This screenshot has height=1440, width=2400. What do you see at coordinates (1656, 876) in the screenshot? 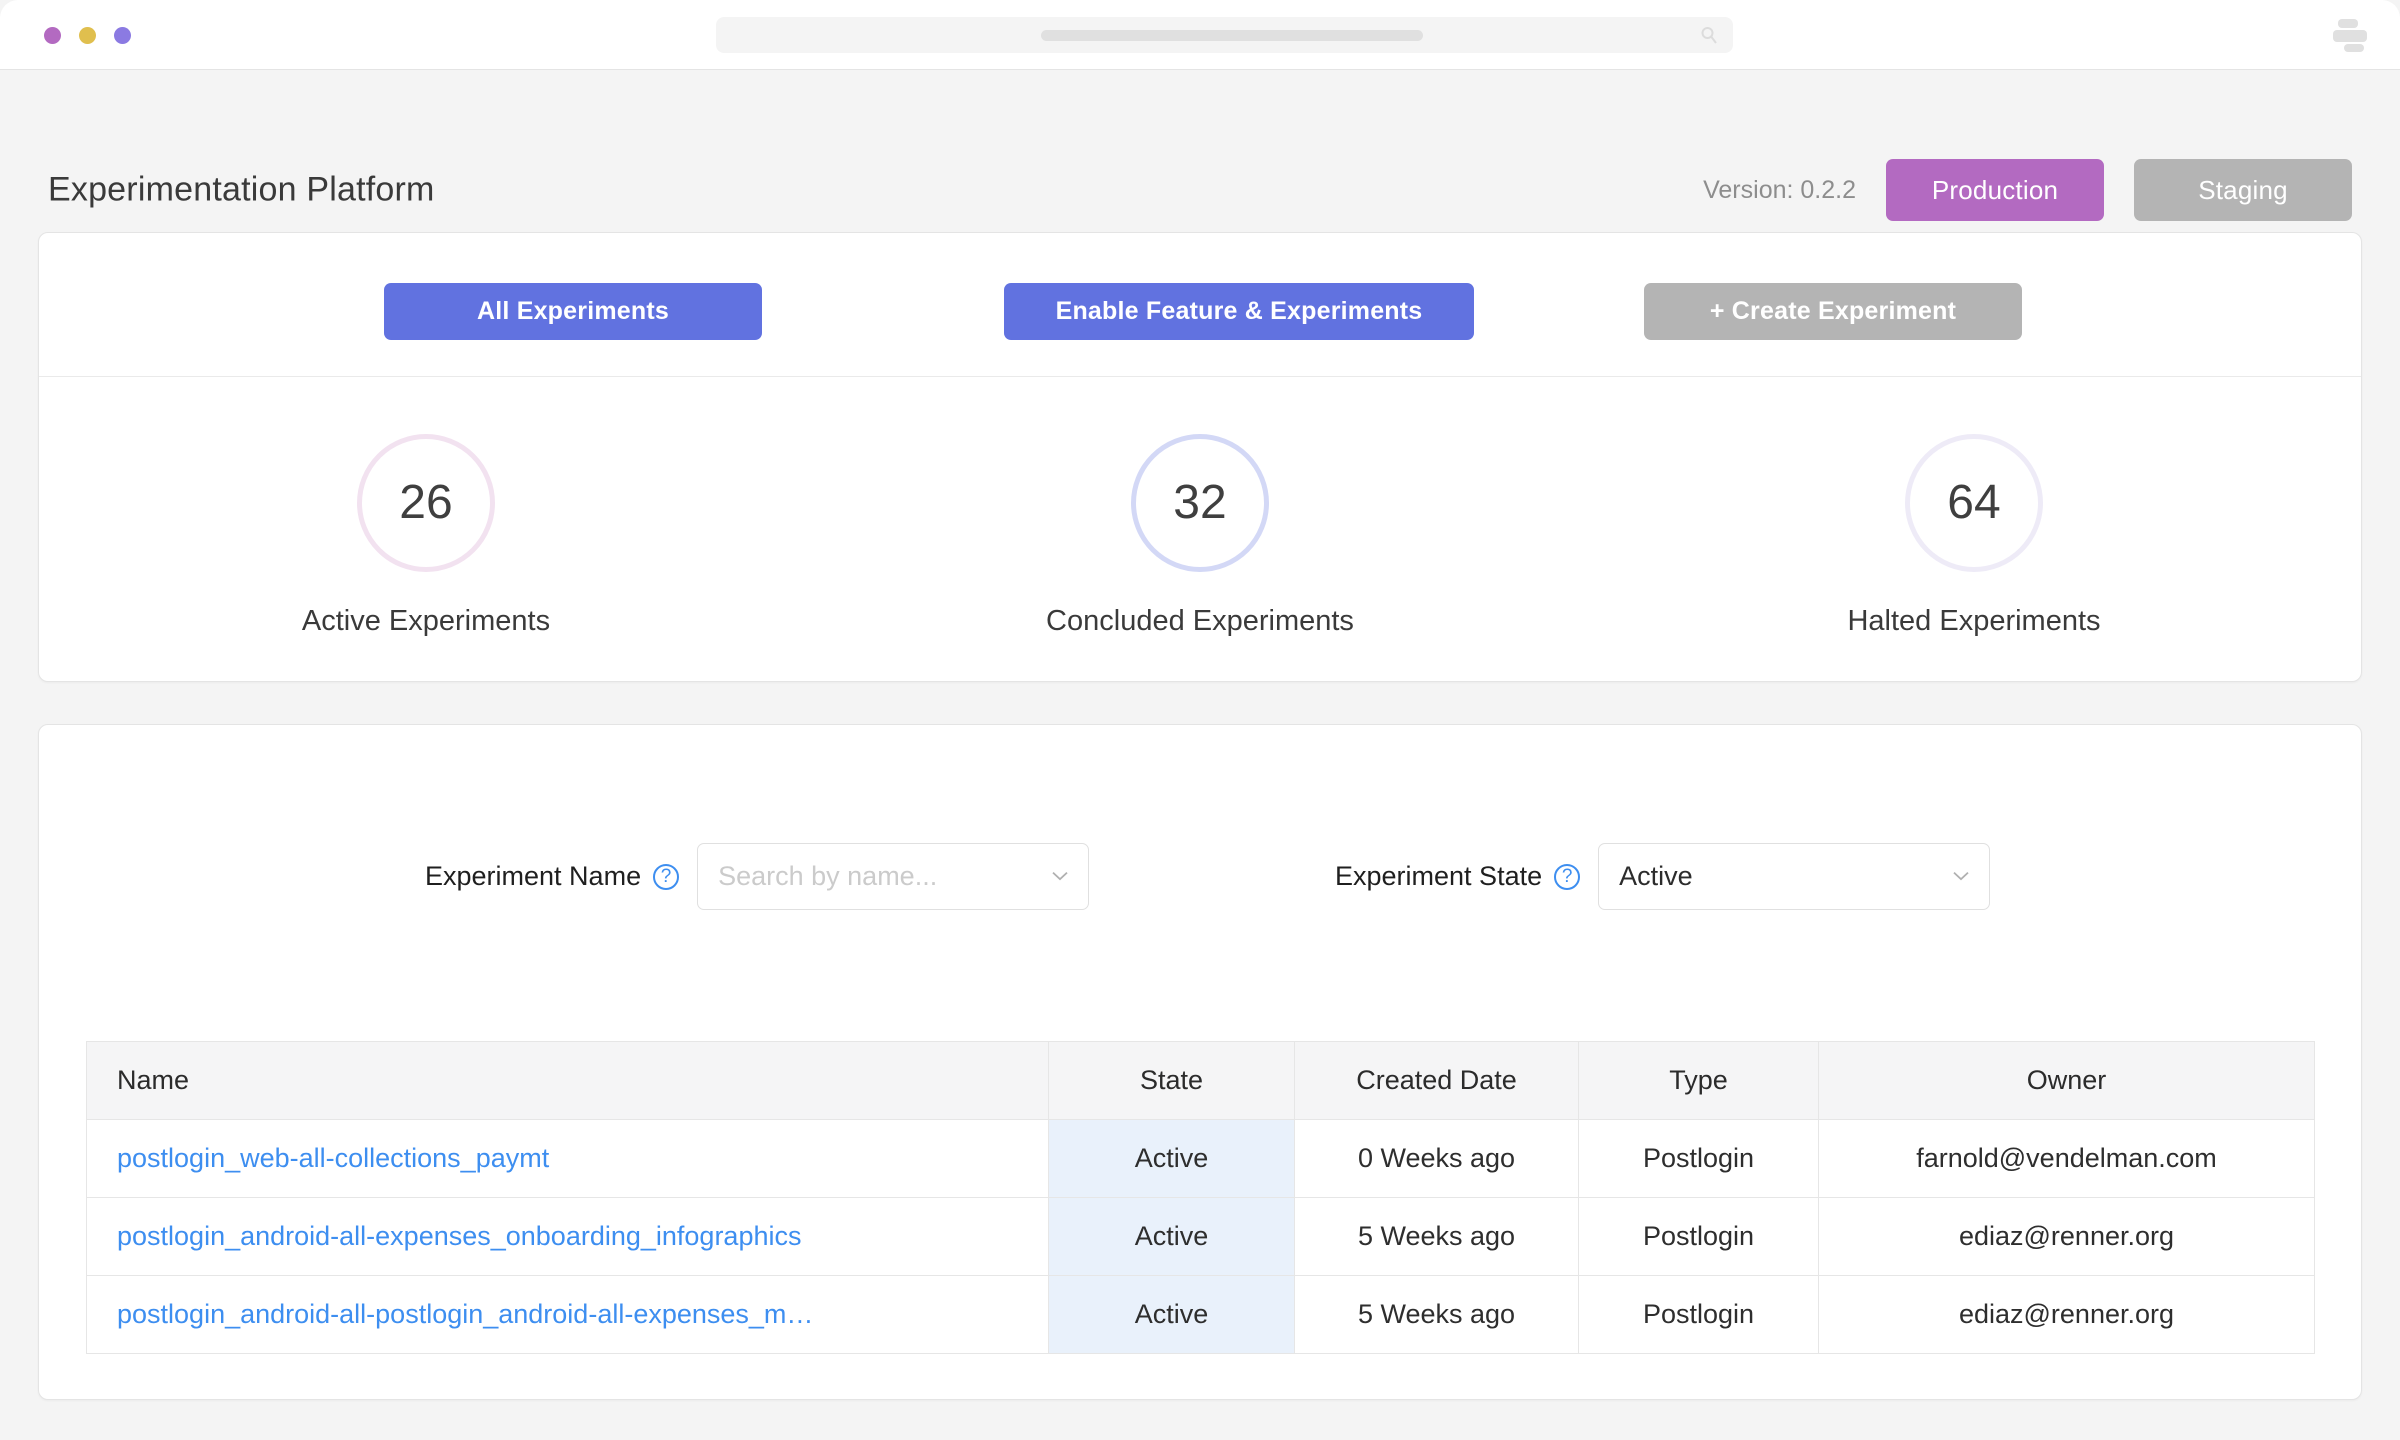
I see `experiment-state-value: Active` at bounding box center [1656, 876].